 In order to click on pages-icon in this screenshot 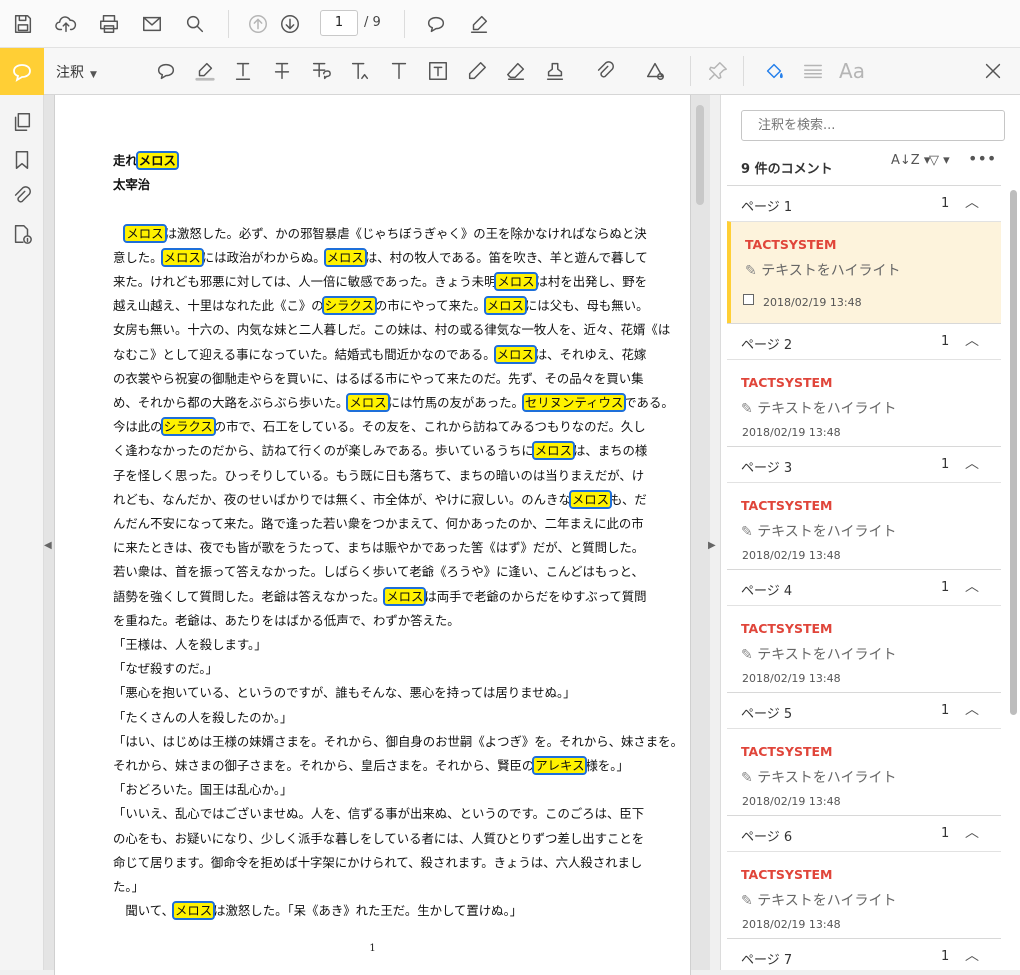, I will do `click(22, 122)`.